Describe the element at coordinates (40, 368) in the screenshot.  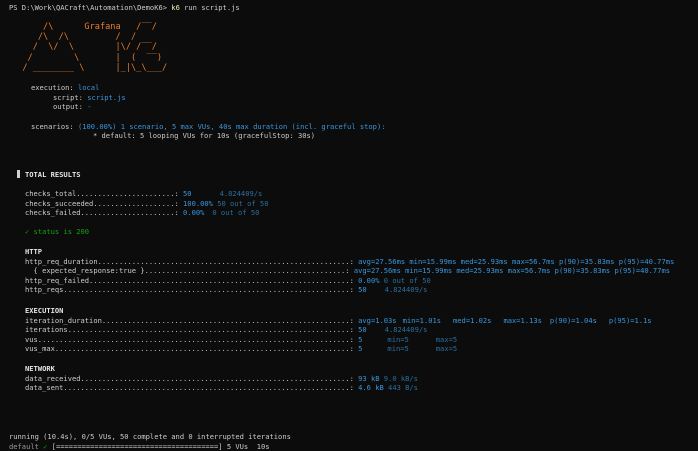
I see `network-header: NETWORK` at that location.